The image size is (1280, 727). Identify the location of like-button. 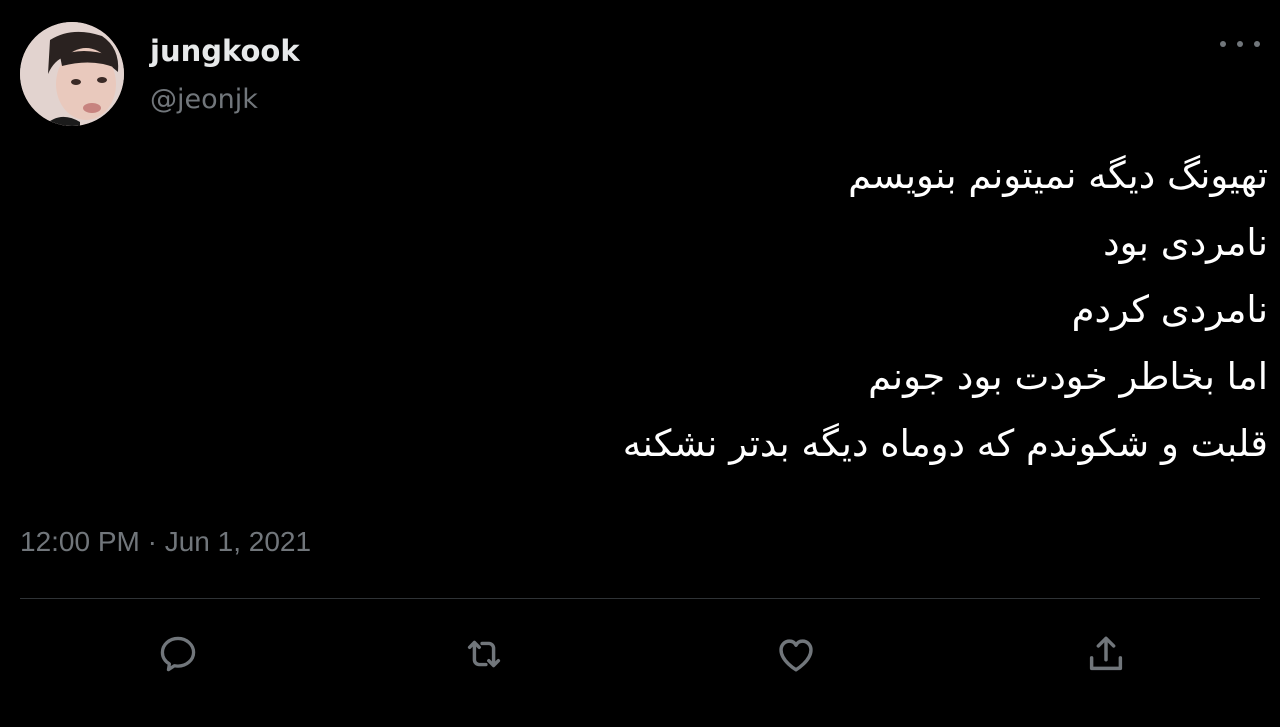
(796, 654).